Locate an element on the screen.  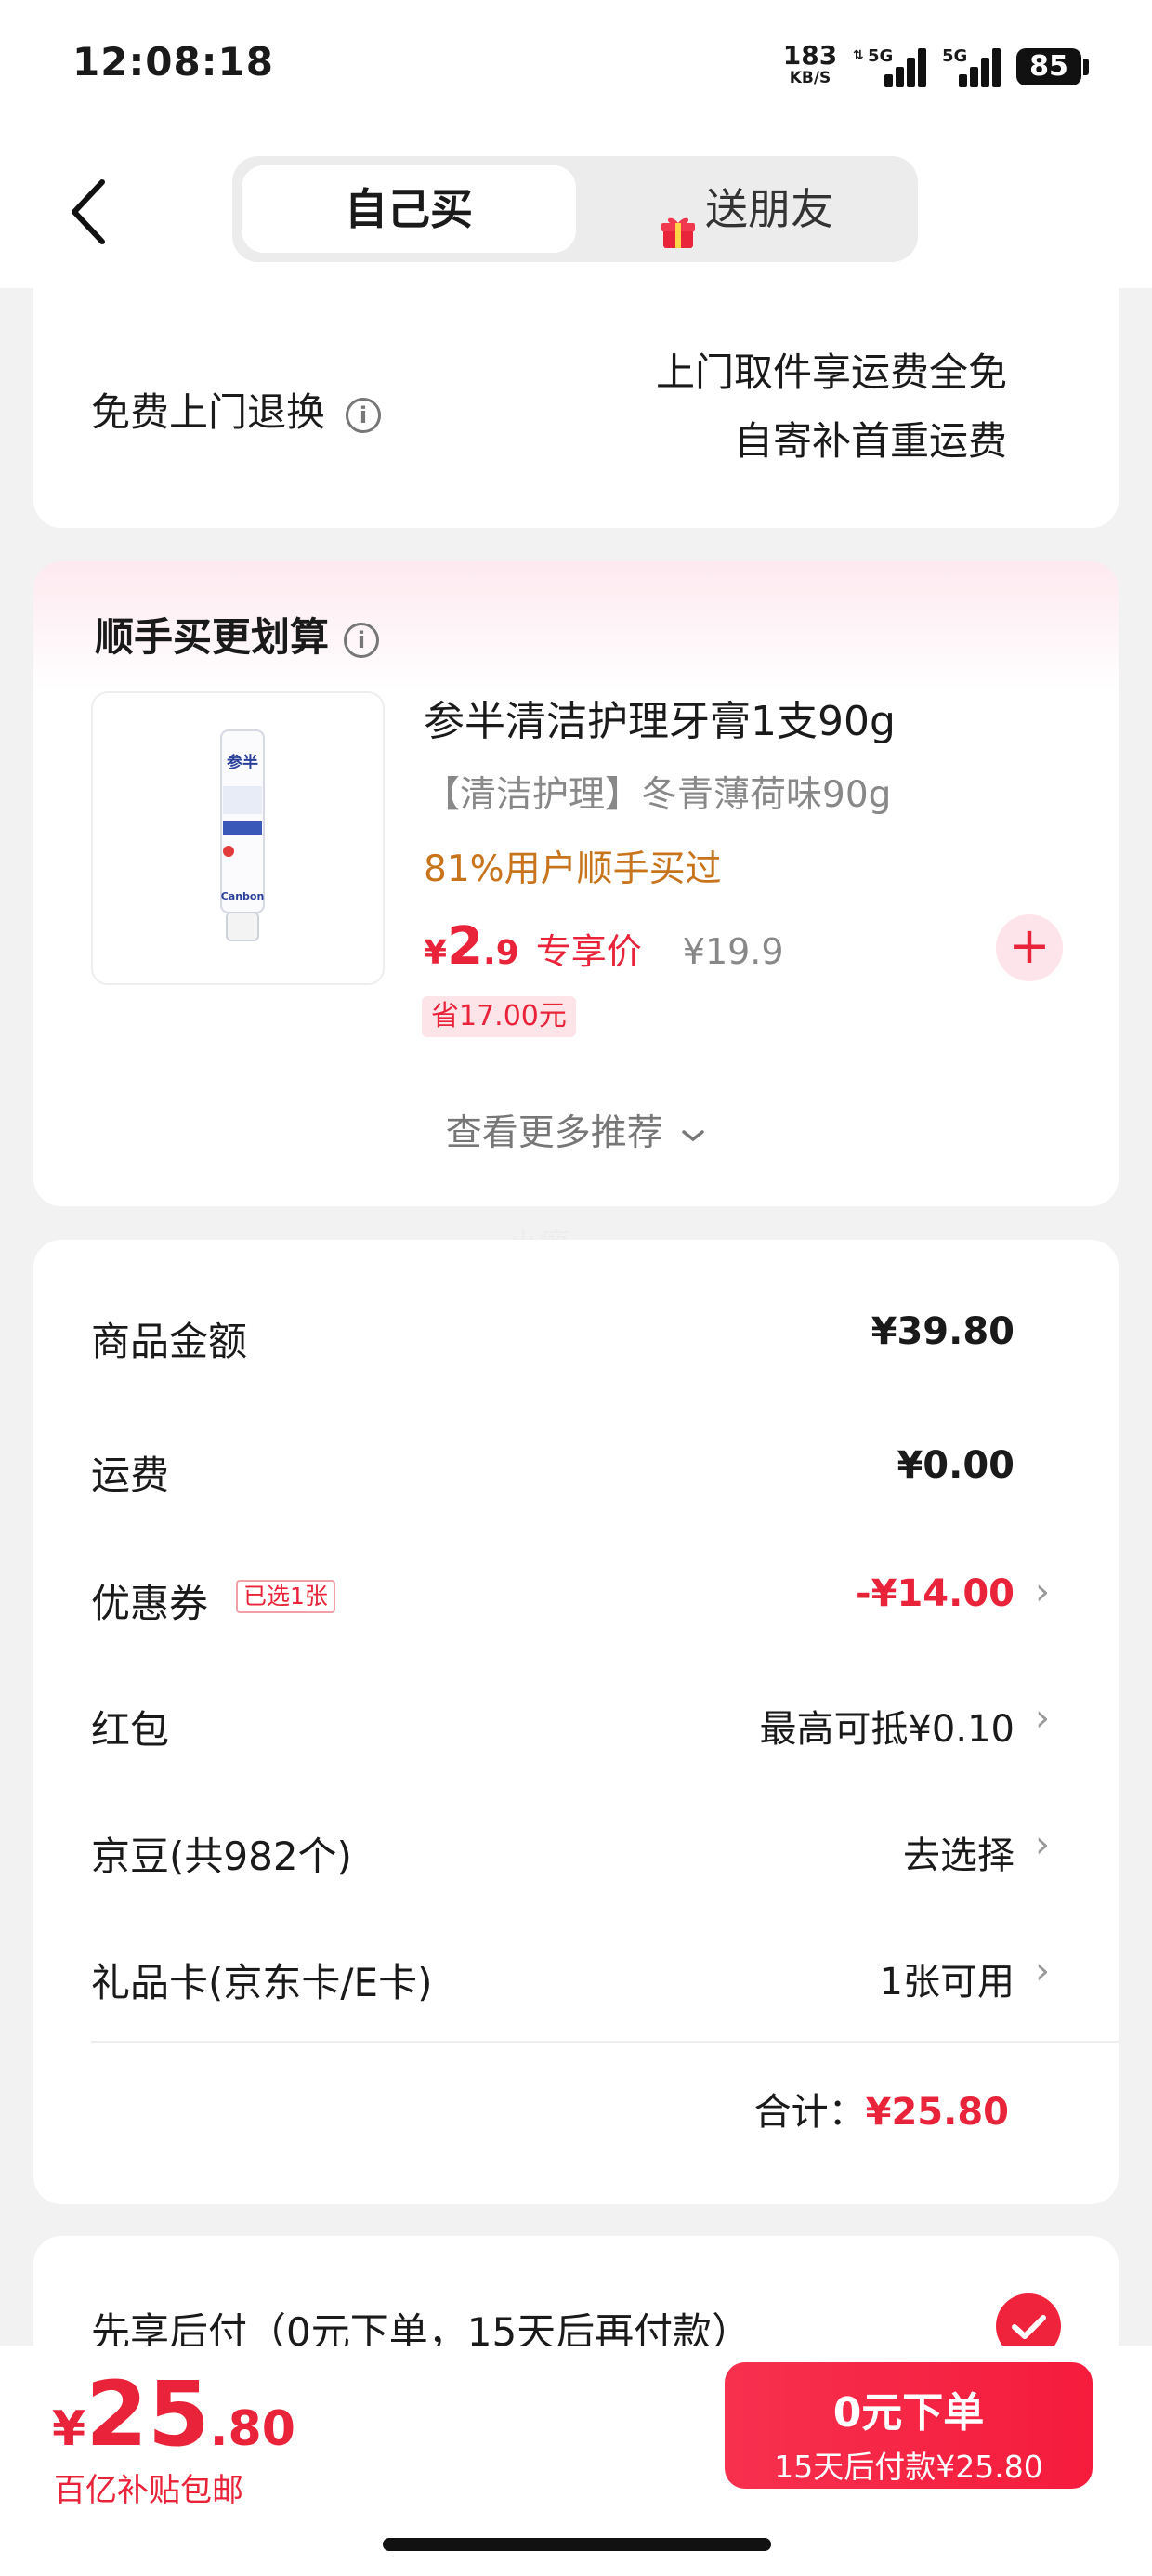
bottom-price: ¥25.80 is located at coordinates (173, 2414).